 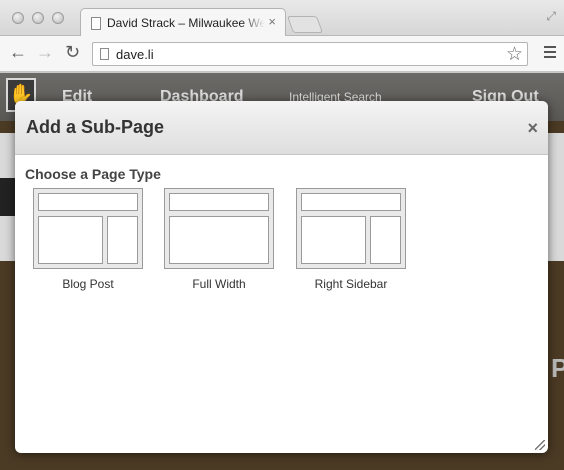 What do you see at coordinates (72, 52) in the screenshot?
I see `reload-icon: ↻` at bounding box center [72, 52].